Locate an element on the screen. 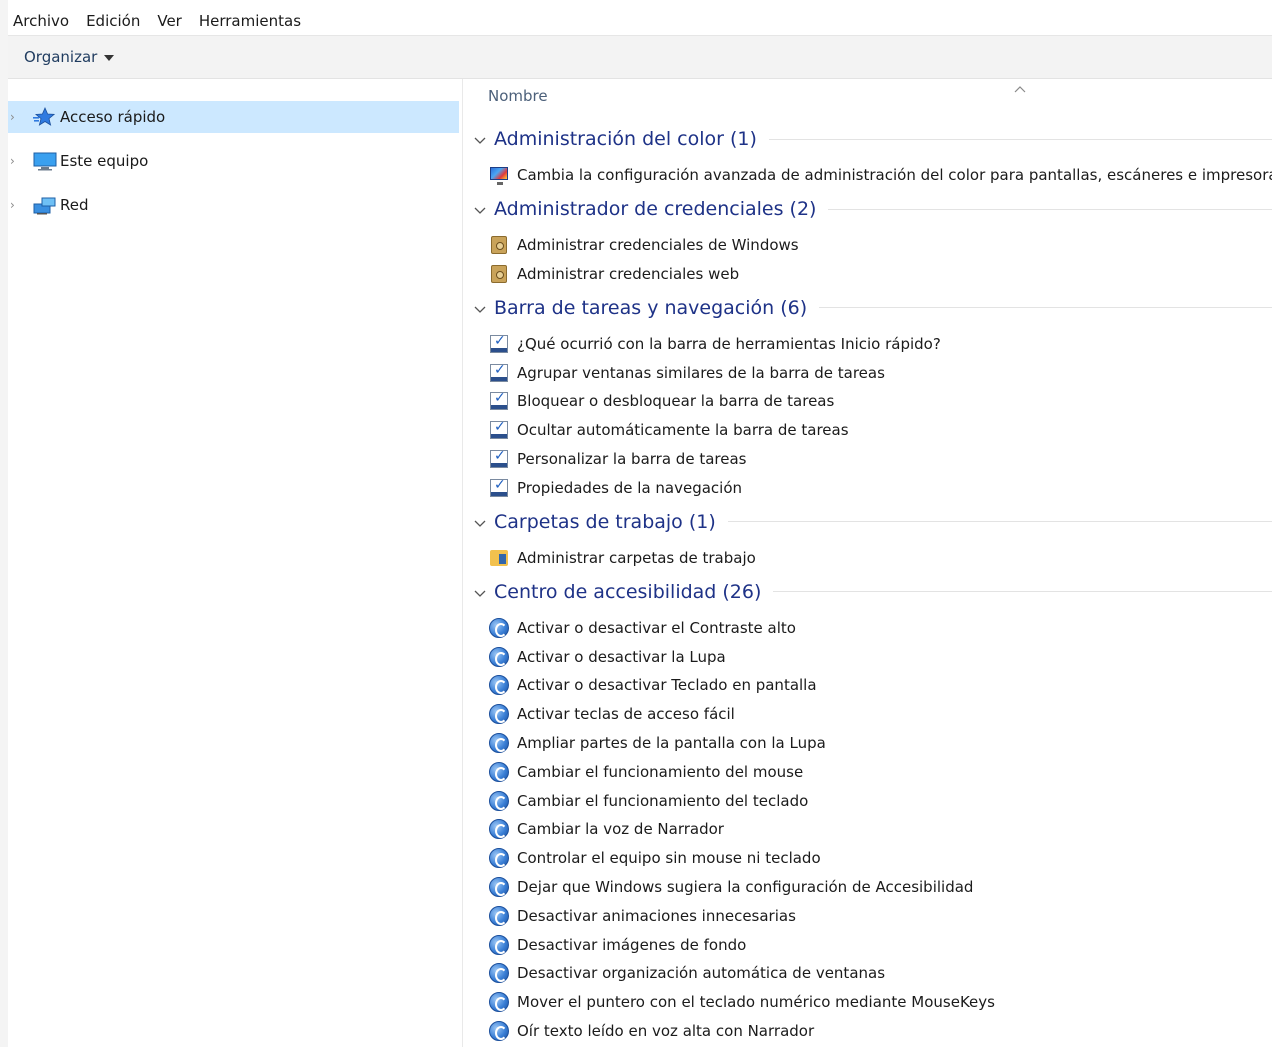 The image size is (1272, 1047). group-header: Administrador de credenciales (2) is located at coordinates (872, 209).